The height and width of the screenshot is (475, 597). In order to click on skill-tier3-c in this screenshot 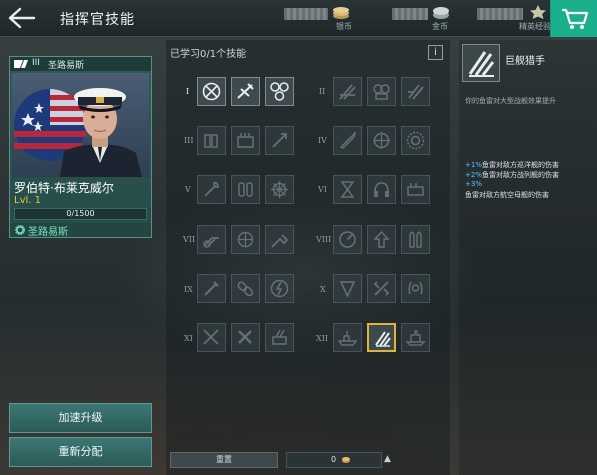, I will do `click(279, 140)`.